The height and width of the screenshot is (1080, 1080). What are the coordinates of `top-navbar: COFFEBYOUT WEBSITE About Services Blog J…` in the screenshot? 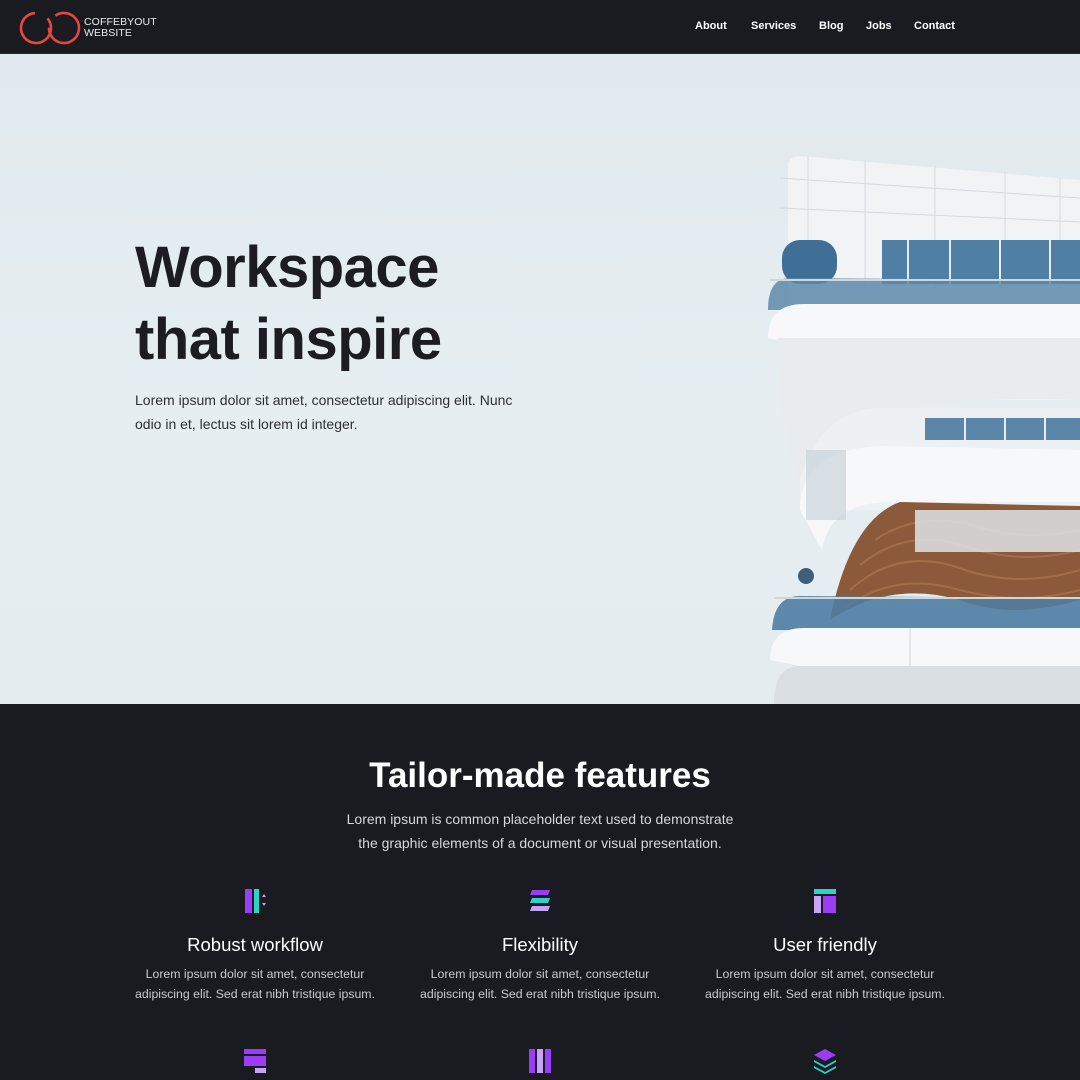 It's located at (540, 27).